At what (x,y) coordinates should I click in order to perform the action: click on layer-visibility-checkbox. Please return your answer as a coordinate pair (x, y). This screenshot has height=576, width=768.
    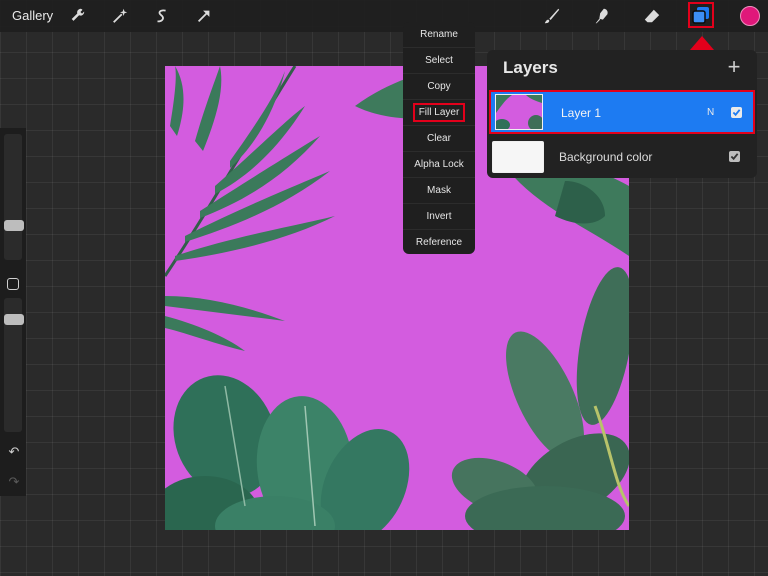
    Looking at the image, I should click on (736, 112).